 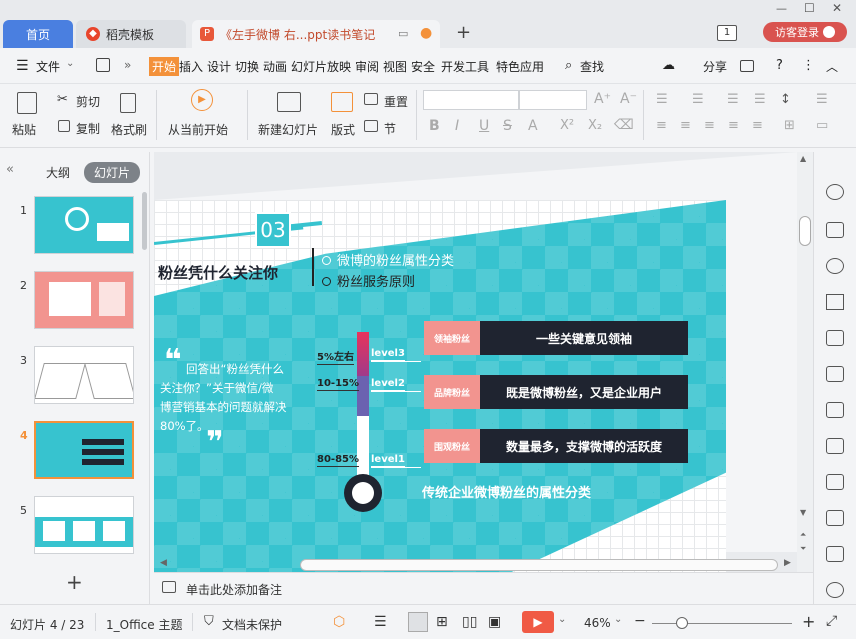 I want to click on menu-security: 安全, so click(x=423, y=66).